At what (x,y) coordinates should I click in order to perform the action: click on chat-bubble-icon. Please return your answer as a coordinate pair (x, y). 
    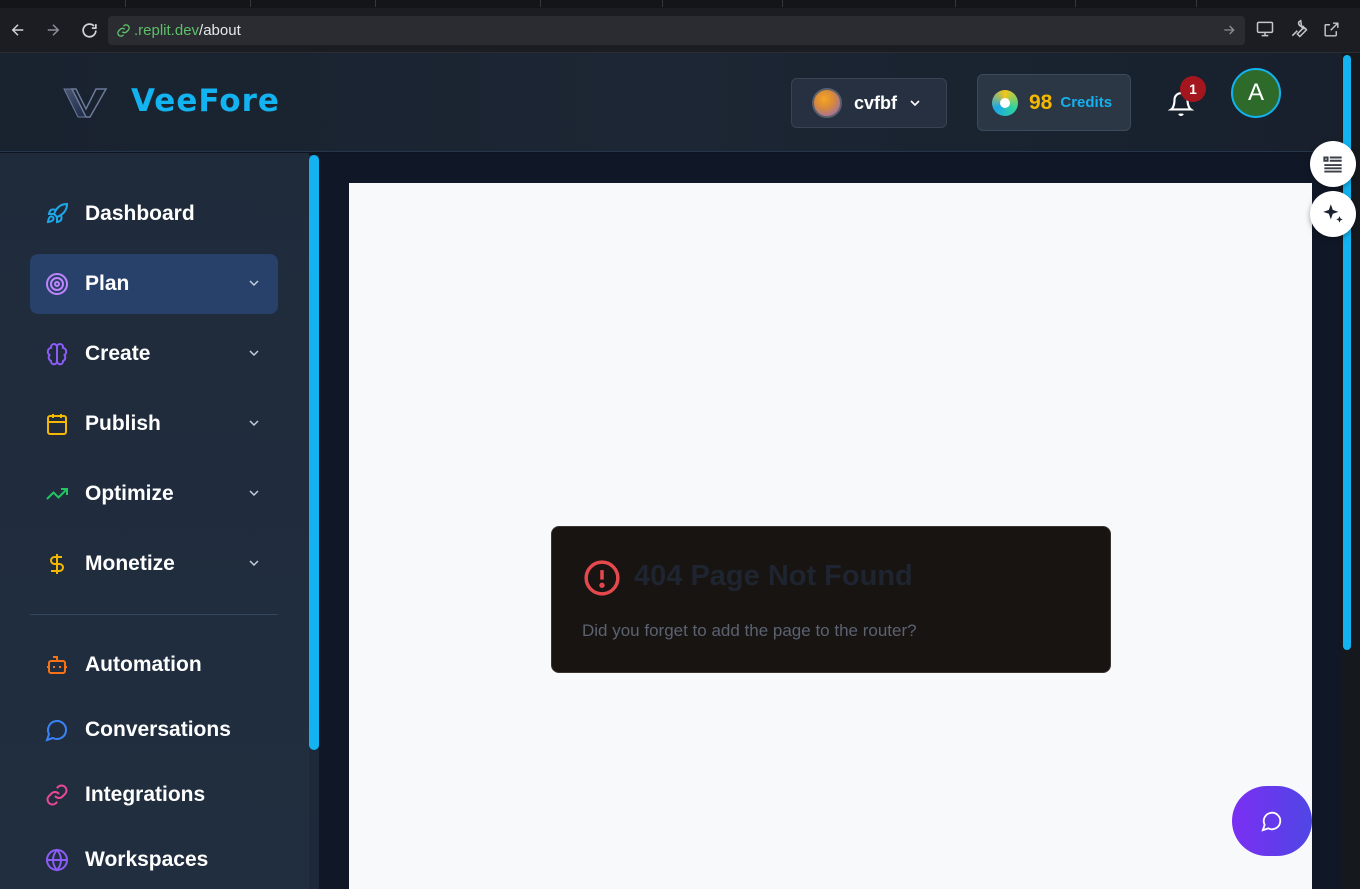
    Looking at the image, I should click on (1271, 821).